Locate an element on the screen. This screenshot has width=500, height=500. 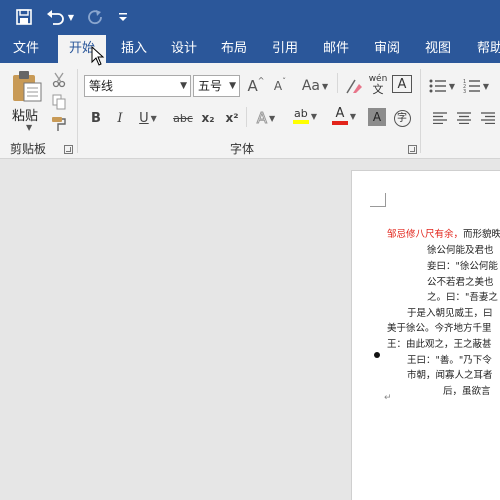
change-case-button: Aa ▼ is located at coordinates (315, 86).